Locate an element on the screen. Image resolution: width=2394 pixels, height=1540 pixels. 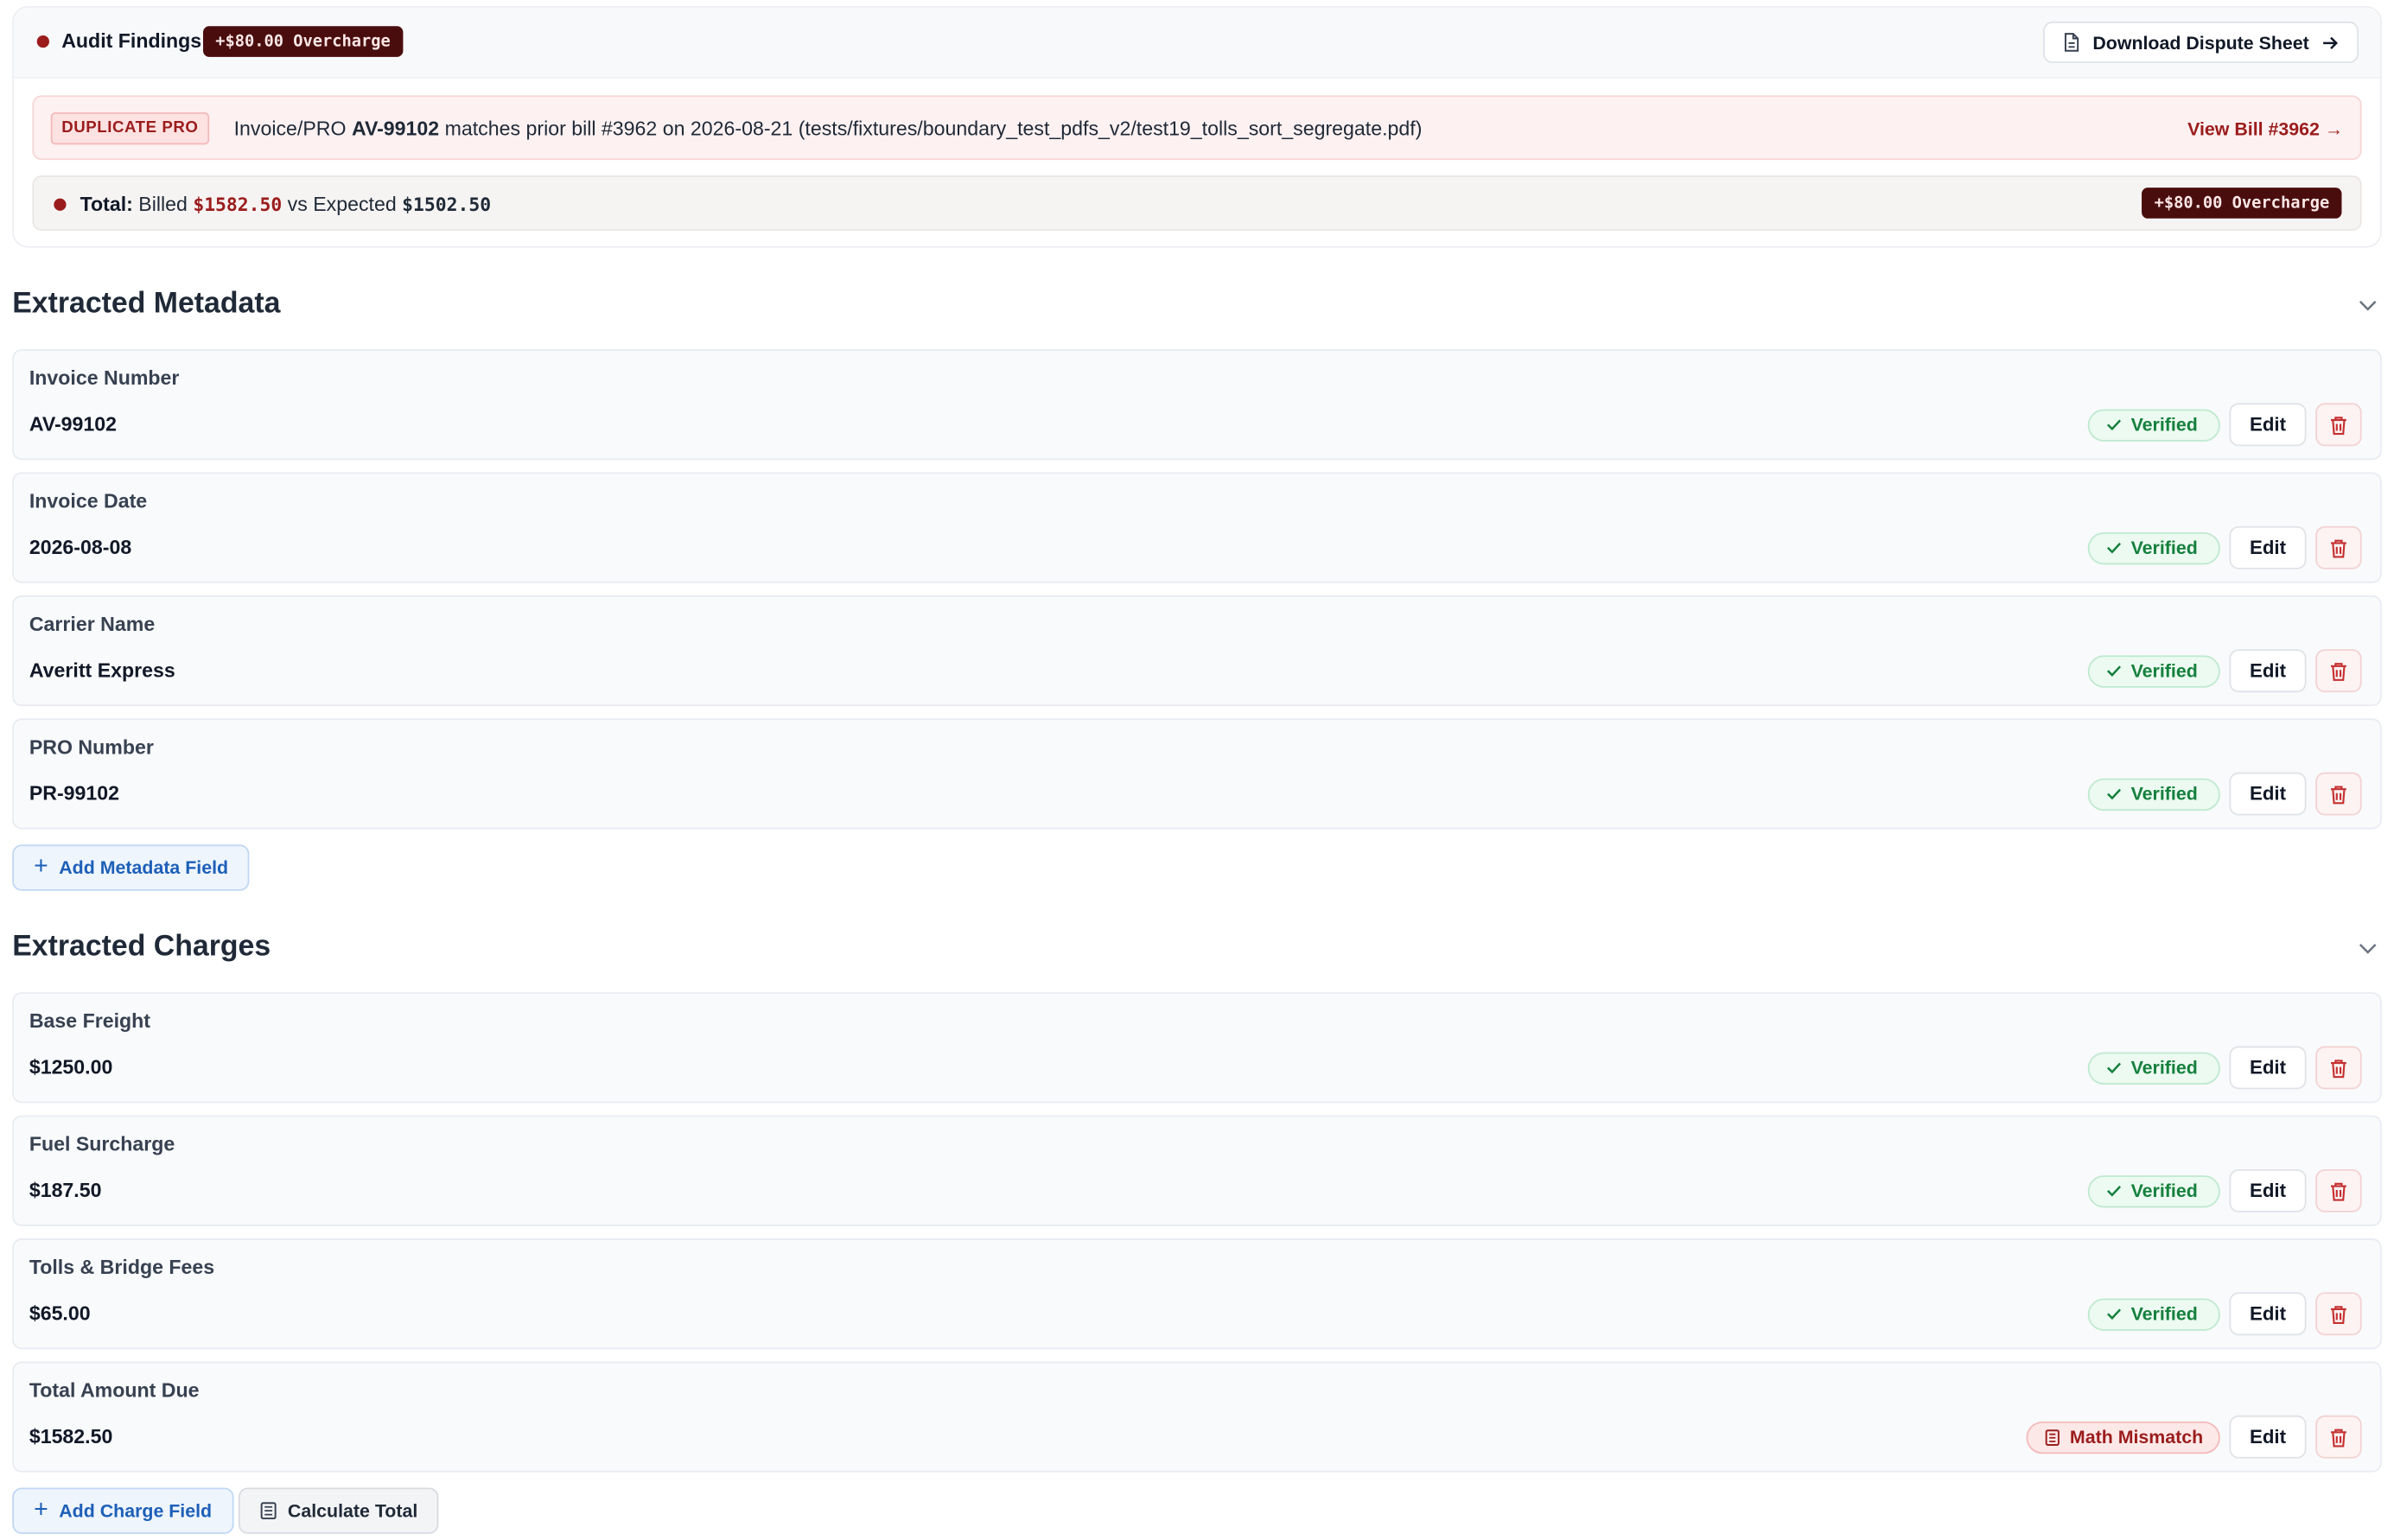
field-actions: Math Mismatch Edit is located at coordinates (2194, 1437).